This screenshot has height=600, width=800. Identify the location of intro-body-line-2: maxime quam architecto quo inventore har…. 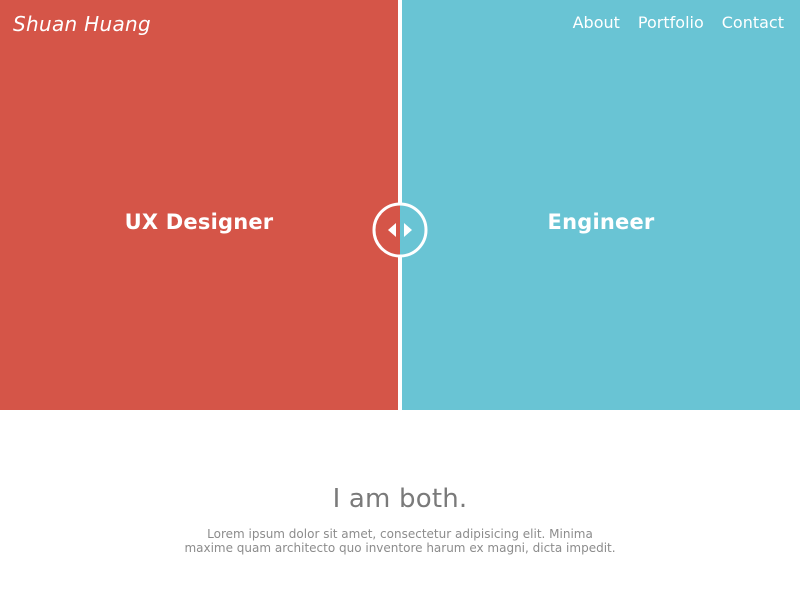
(400, 548).